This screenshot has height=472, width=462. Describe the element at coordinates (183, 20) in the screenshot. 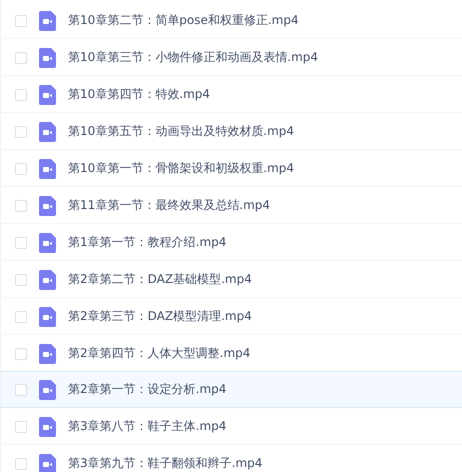

I see `file-name: 第10章第二节：简单pose和权重修正.mp4` at that location.